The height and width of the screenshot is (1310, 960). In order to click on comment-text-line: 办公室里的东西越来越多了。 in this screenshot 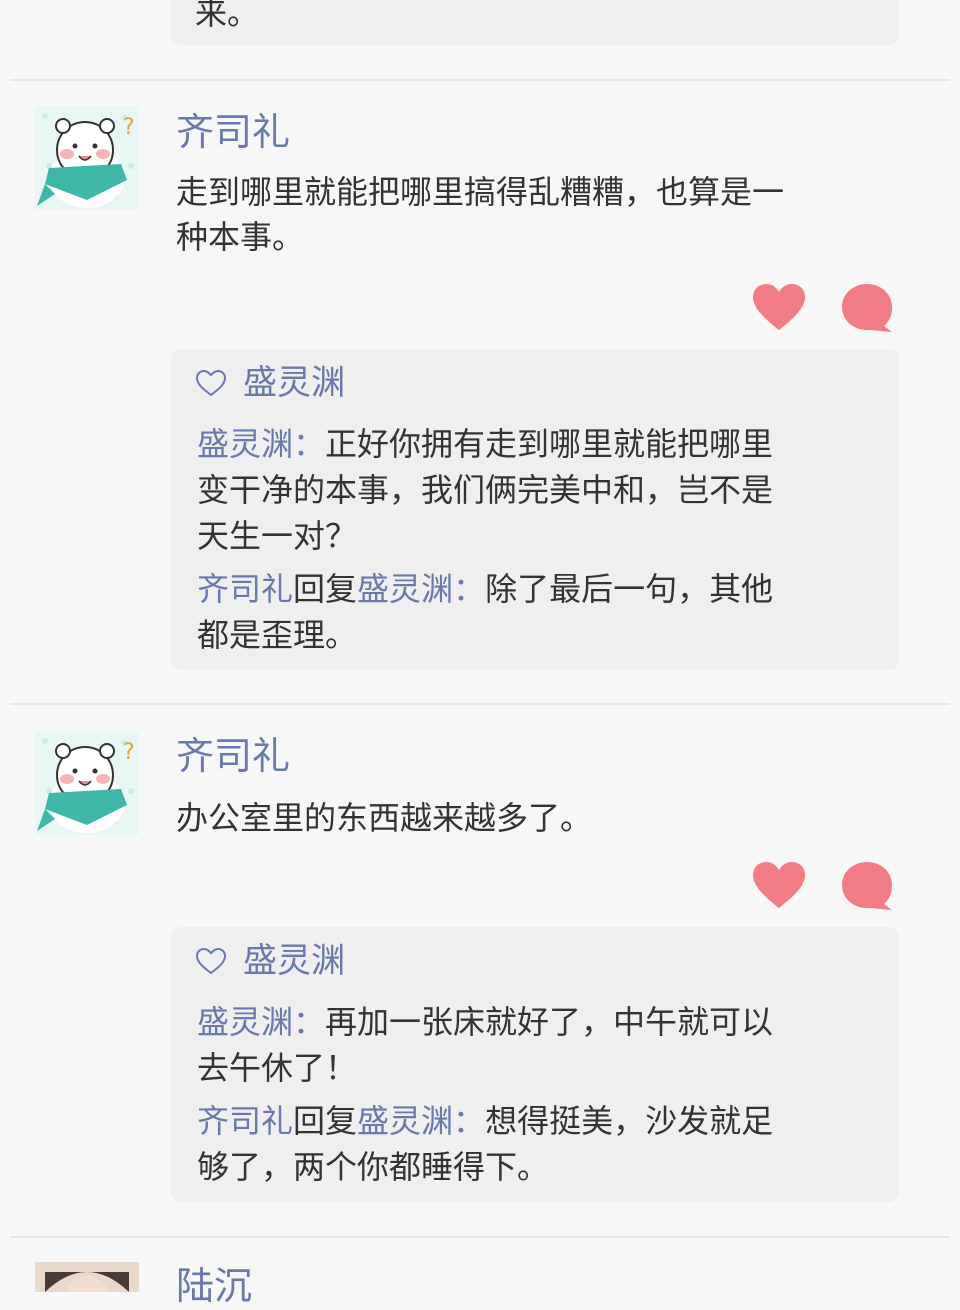, I will do `click(384, 818)`.